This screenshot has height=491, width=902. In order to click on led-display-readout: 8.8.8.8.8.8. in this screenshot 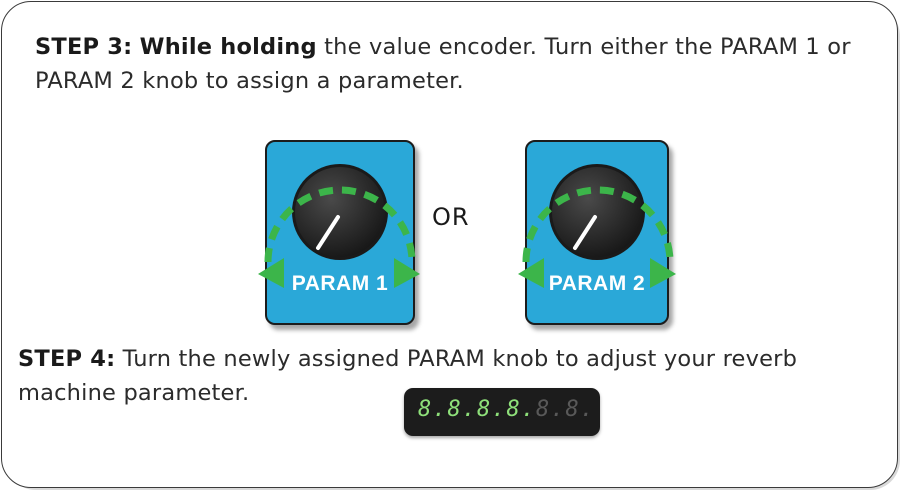, I will do `click(506, 409)`.